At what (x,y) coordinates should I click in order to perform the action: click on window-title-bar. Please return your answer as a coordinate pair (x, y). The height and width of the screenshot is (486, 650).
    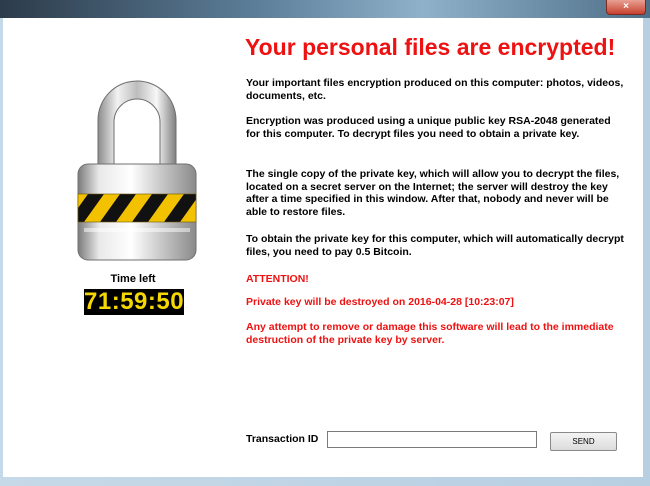
    Looking at the image, I should click on (325, 9).